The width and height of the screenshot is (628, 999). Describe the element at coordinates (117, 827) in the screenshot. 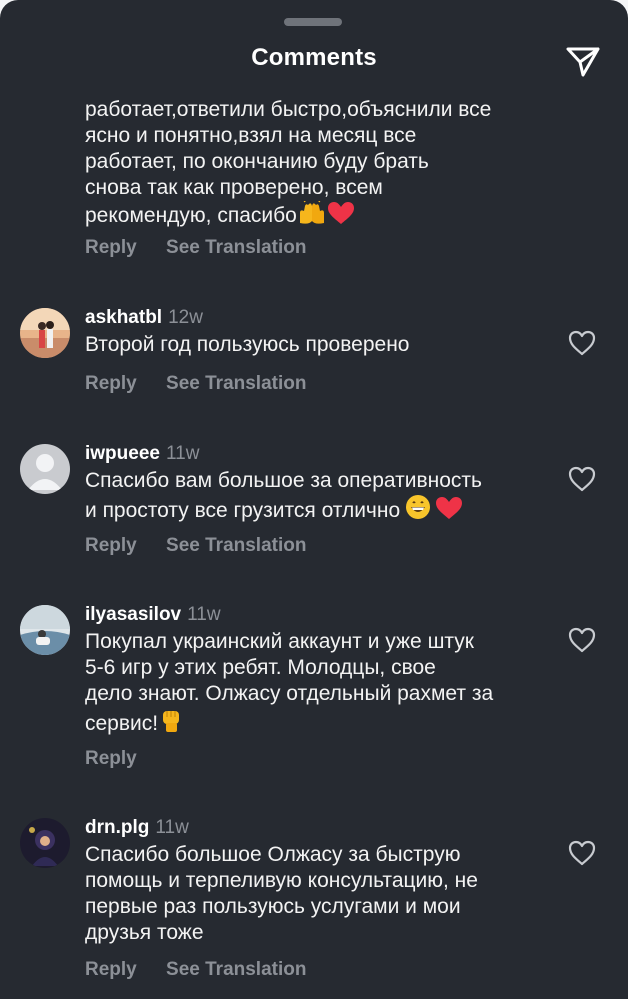

I see `comment-username: drn.plg` at that location.